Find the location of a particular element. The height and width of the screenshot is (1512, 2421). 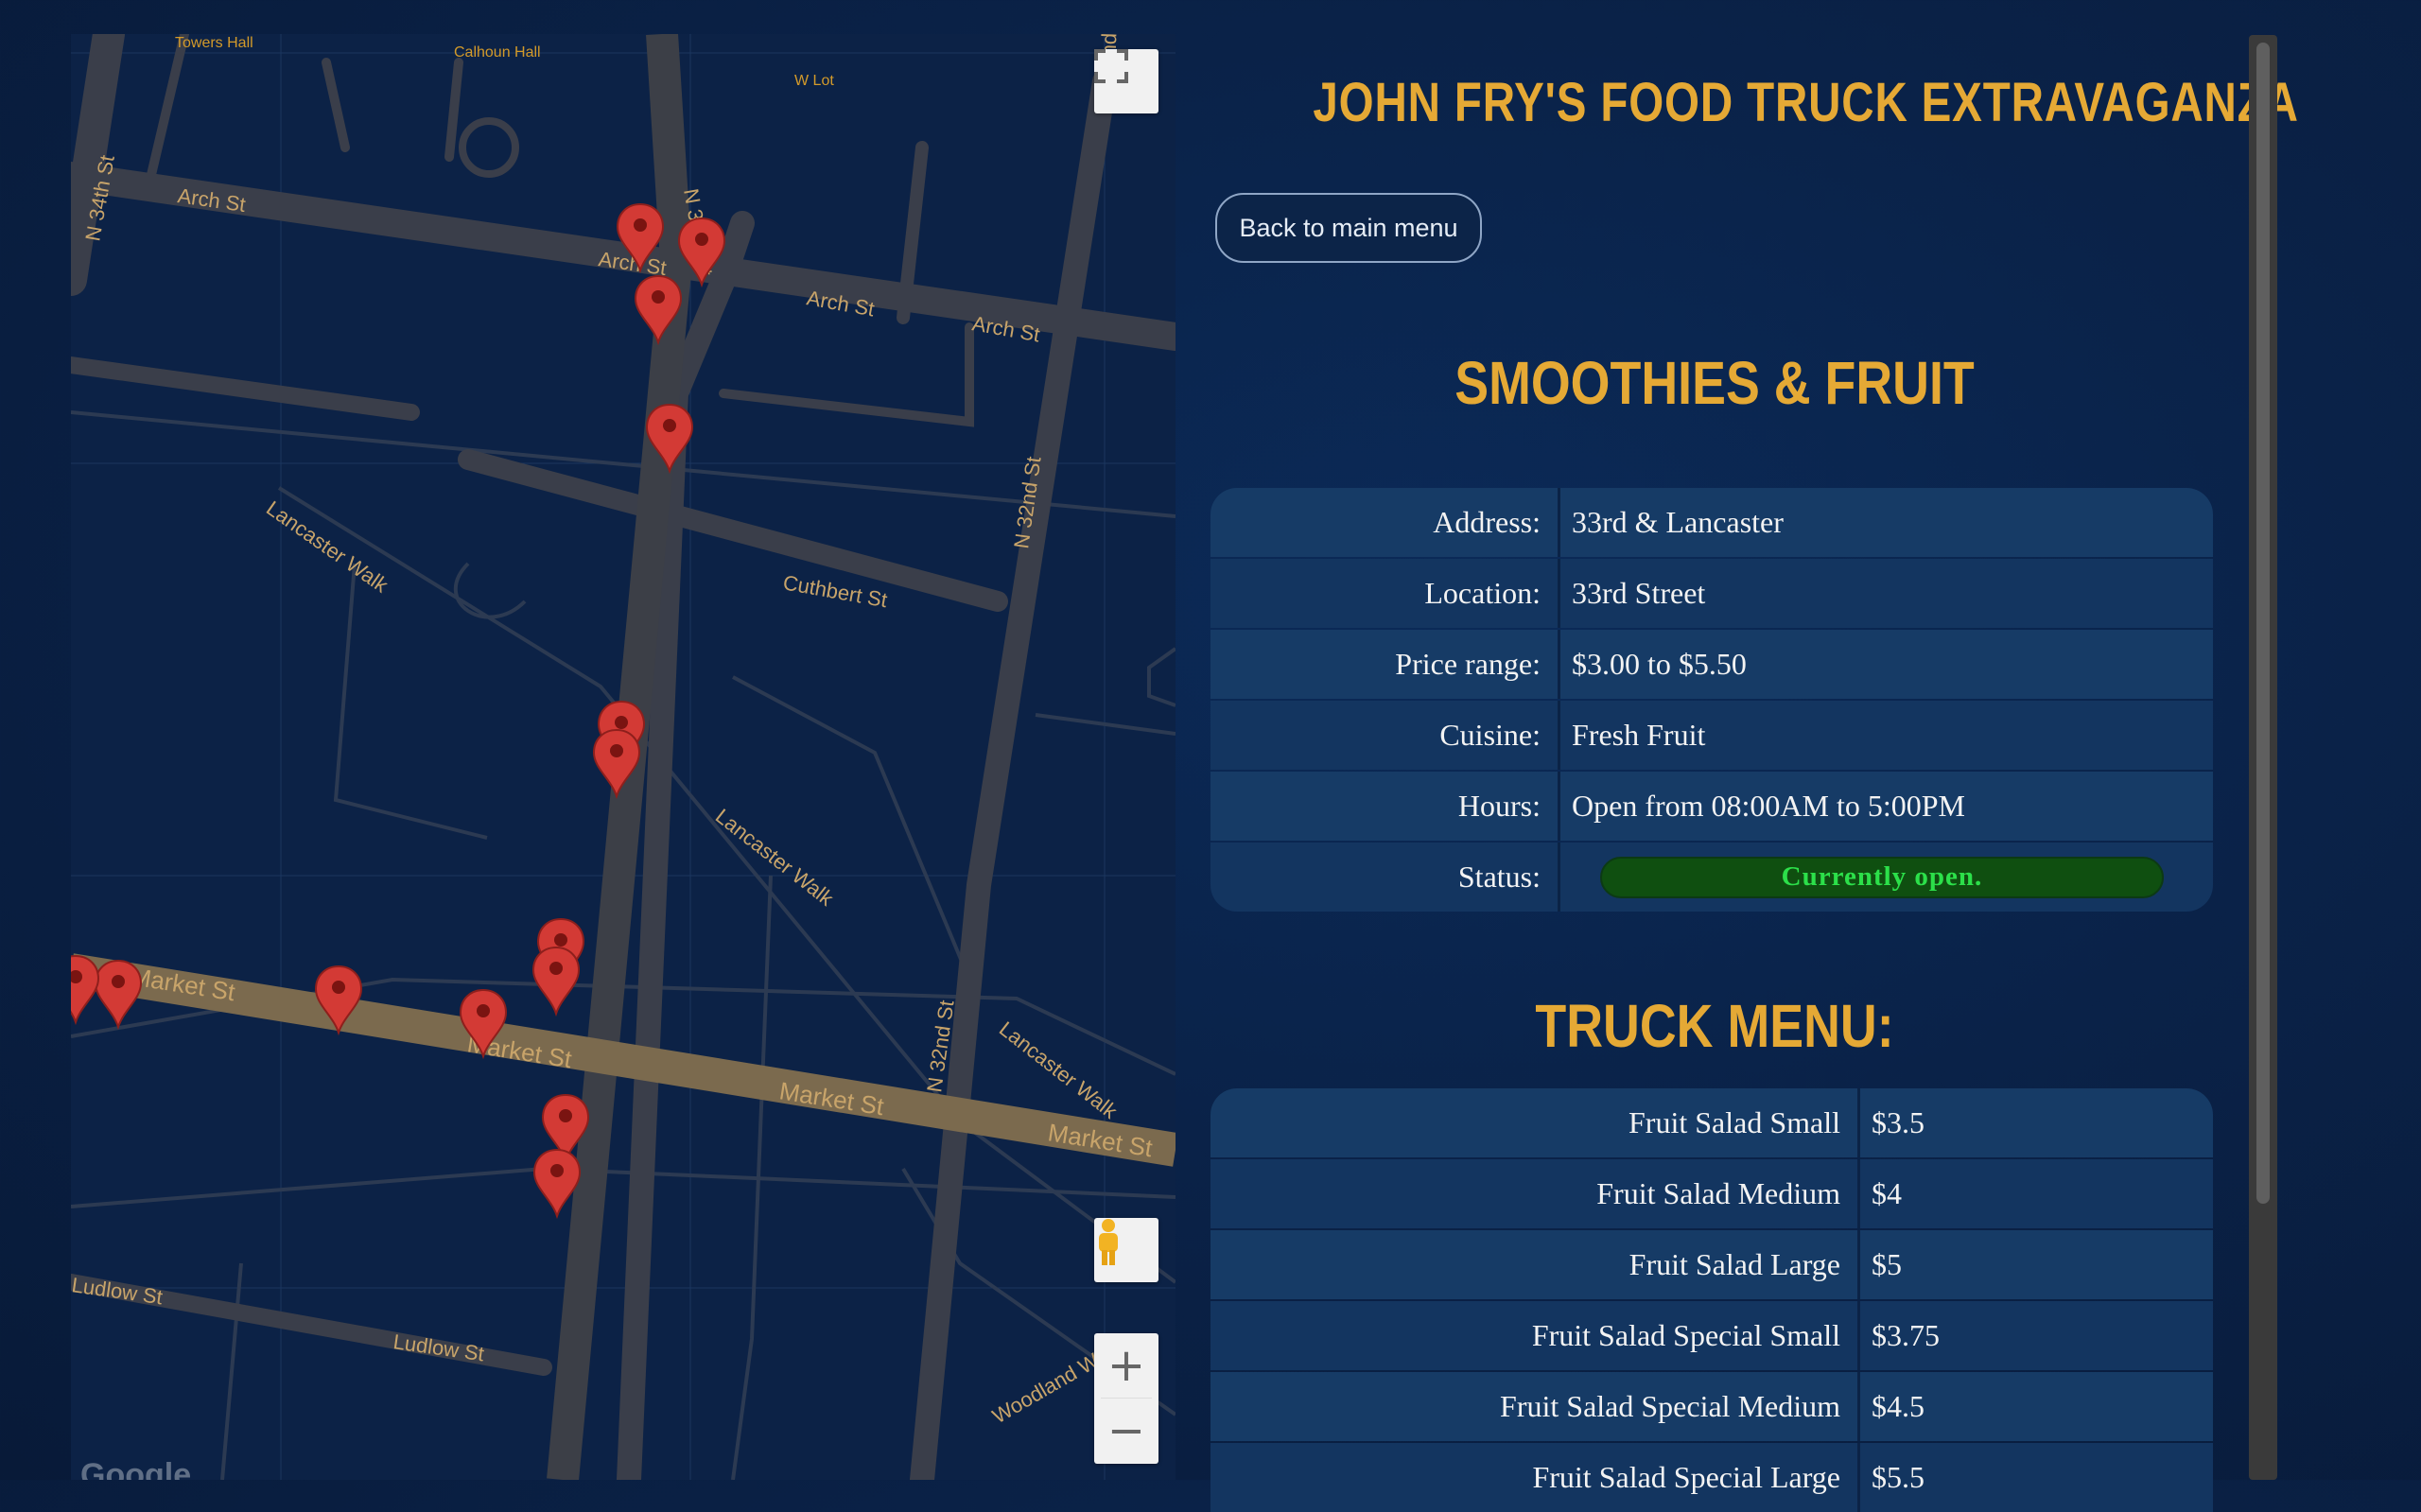

menu-item-price: $5 is located at coordinates (1887, 1264).